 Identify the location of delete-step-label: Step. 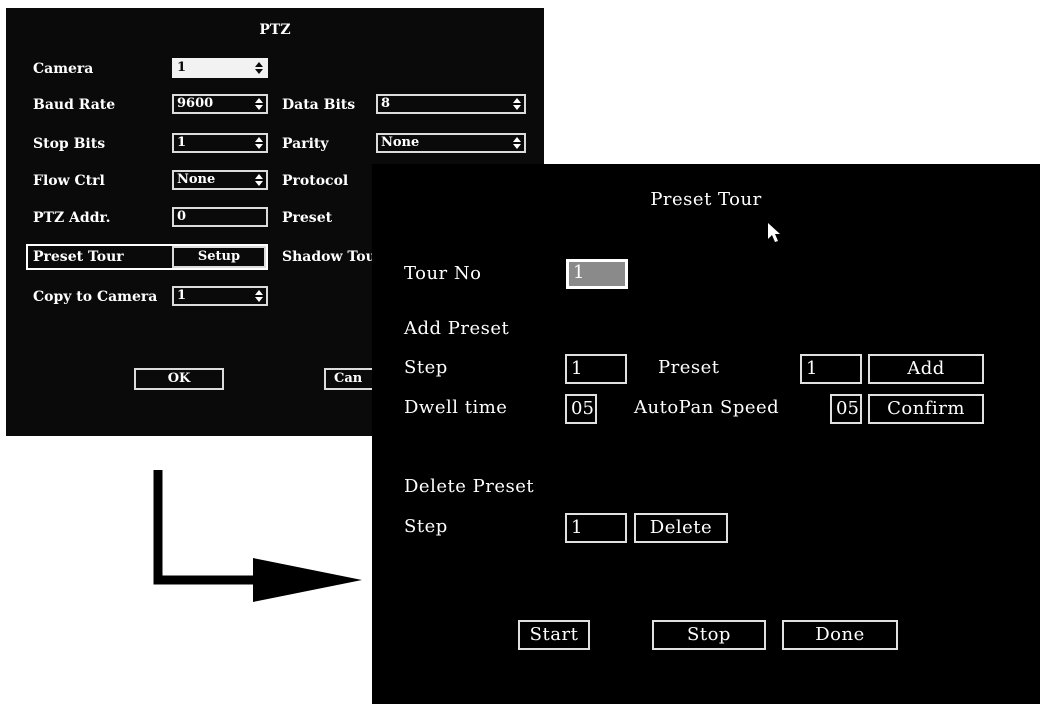
(426, 526).